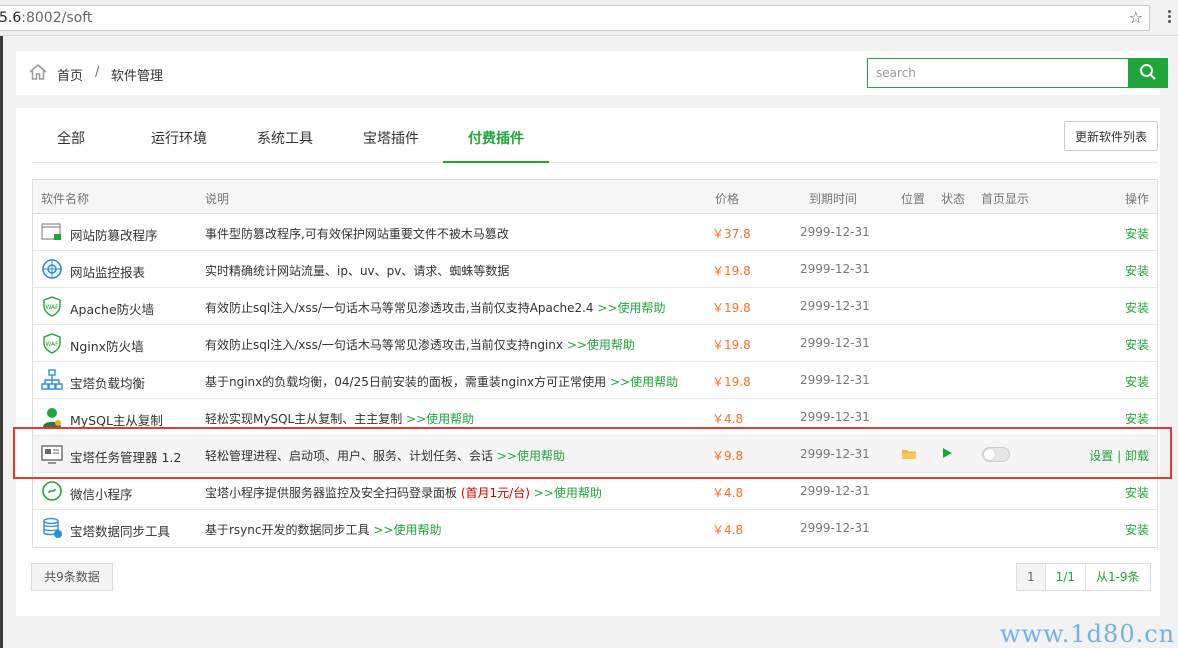 Image resolution: width=1178 pixels, height=648 pixels. What do you see at coordinates (52, 491) in the screenshot?
I see `wechat-mini-icon` at bounding box center [52, 491].